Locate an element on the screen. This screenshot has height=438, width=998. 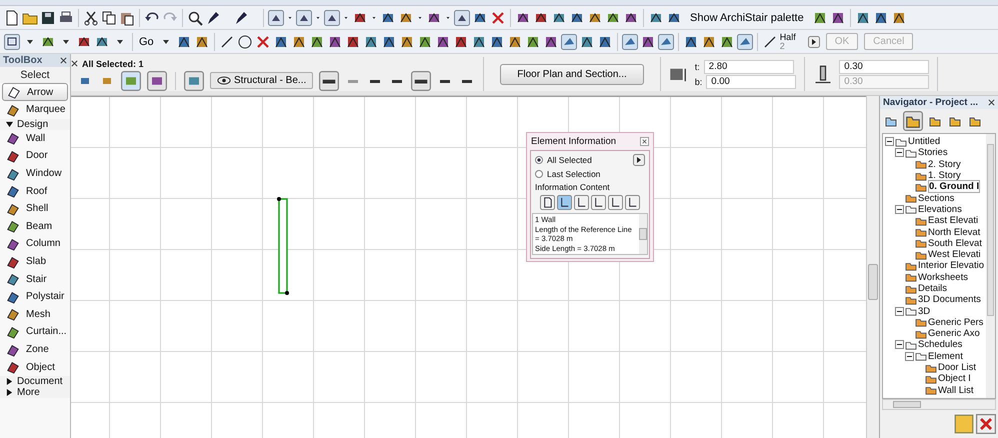
toolbox-tool: Column is located at coordinates (35, 244).